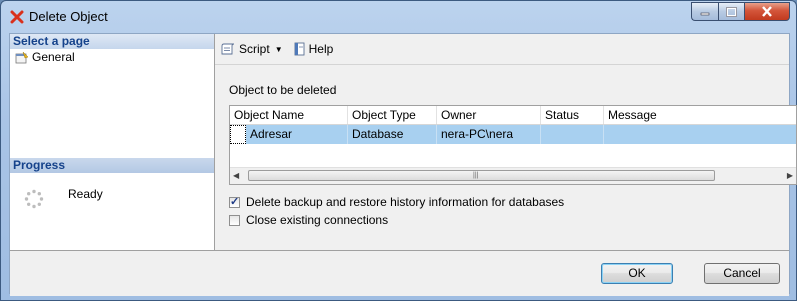 The height and width of the screenshot is (301, 797). Describe the element at coordinates (234, 220) in the screenshot. I see `checkbox-unchecked` at that location.